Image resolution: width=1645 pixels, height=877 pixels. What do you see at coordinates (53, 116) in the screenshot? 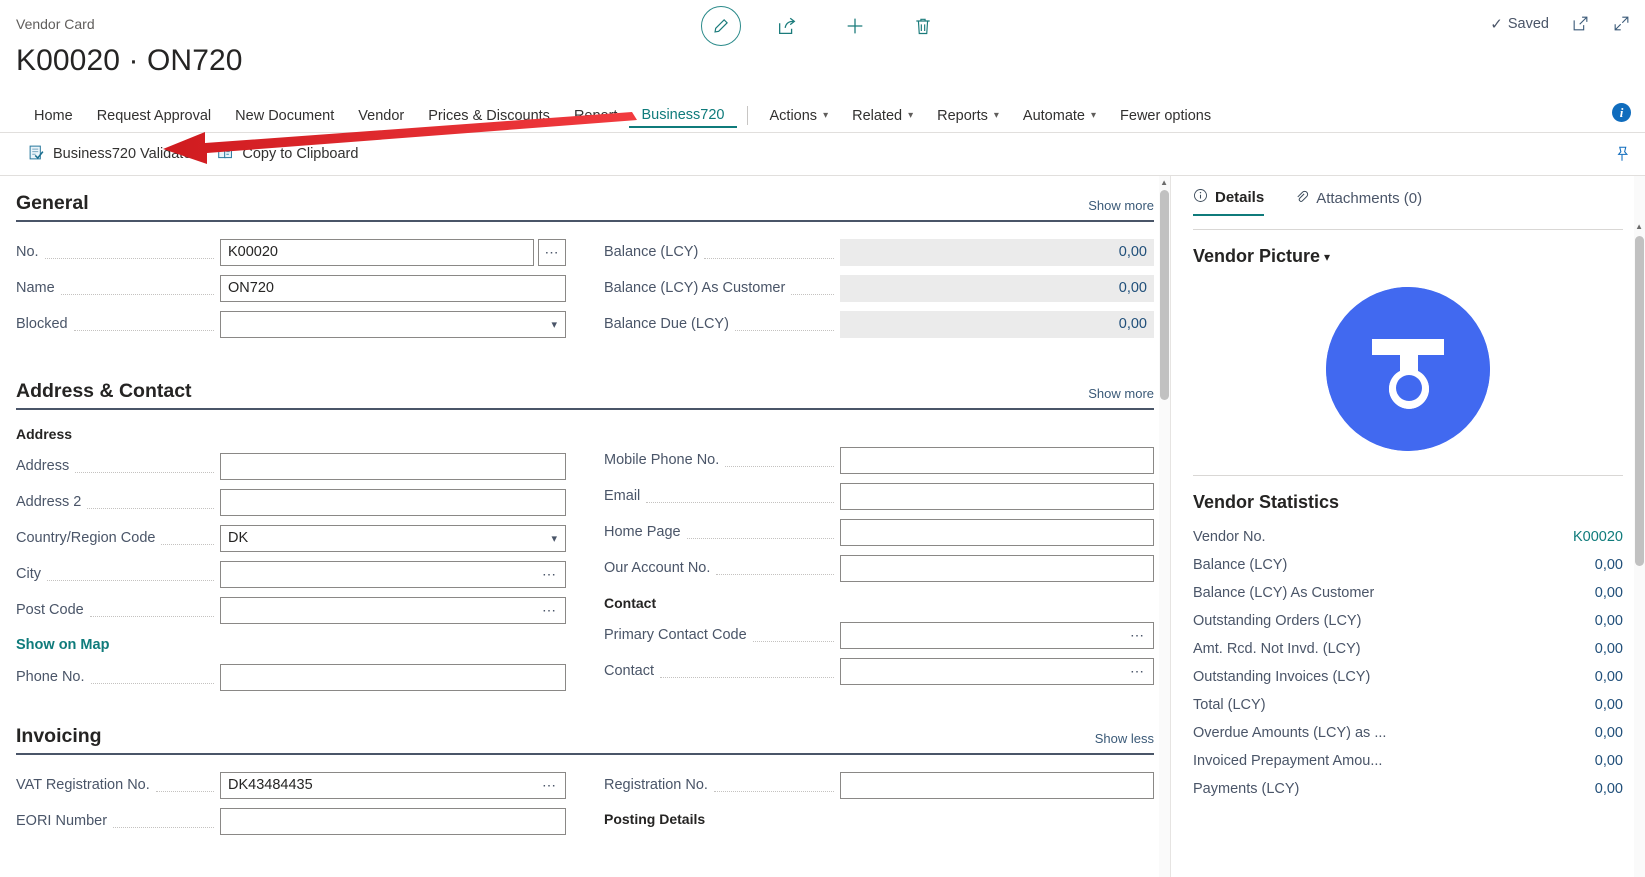
I see `menu-item-home: Home` at bounding box center [53, 116].